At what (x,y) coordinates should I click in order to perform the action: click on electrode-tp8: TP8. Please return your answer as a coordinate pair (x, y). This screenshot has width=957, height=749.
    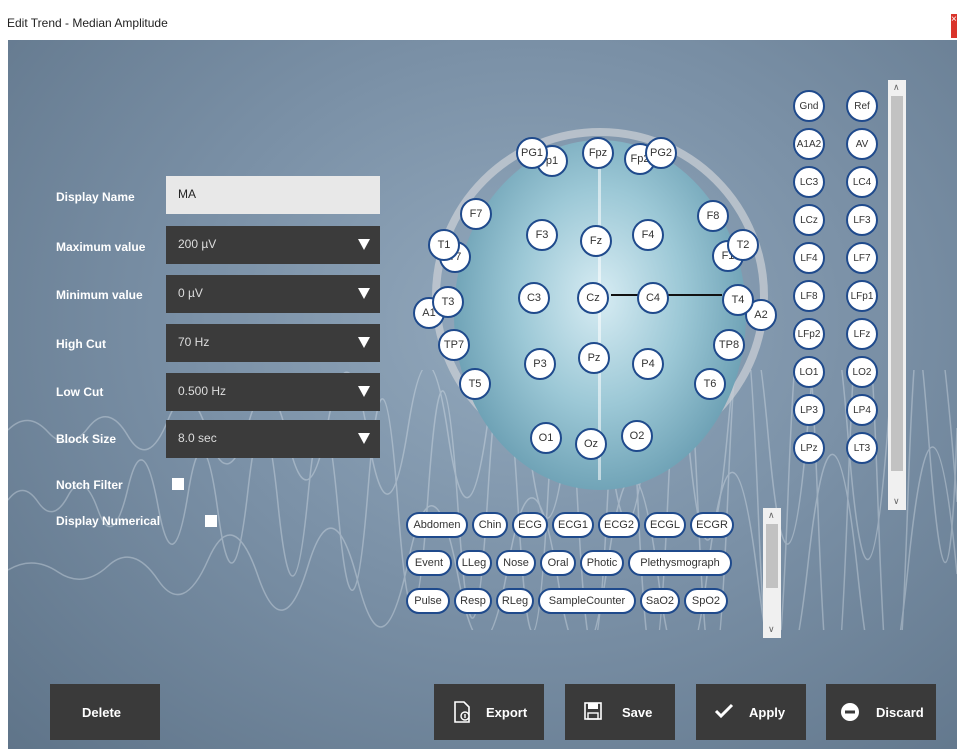
    Looking at the image, I should click on (729, 345).